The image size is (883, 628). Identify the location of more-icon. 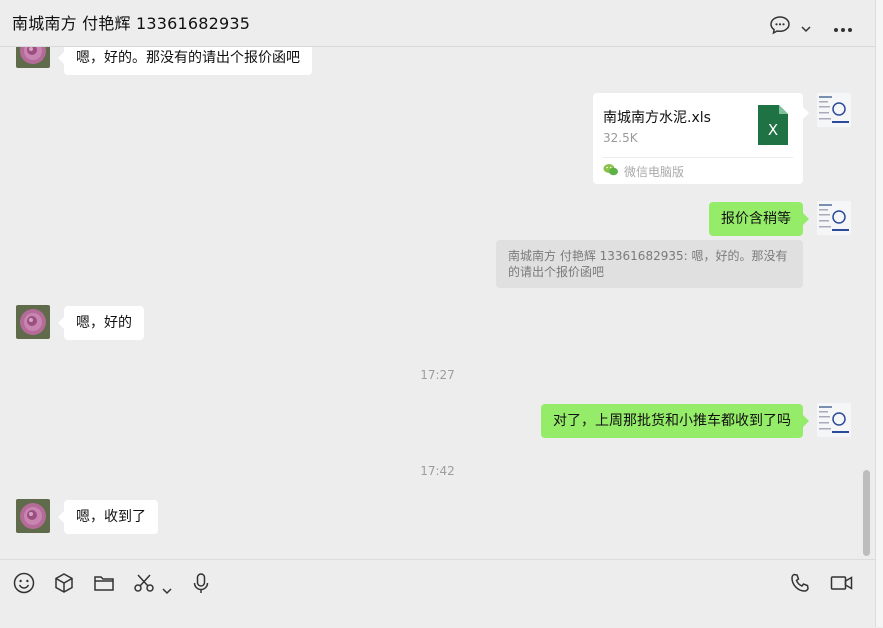
(843, 27).